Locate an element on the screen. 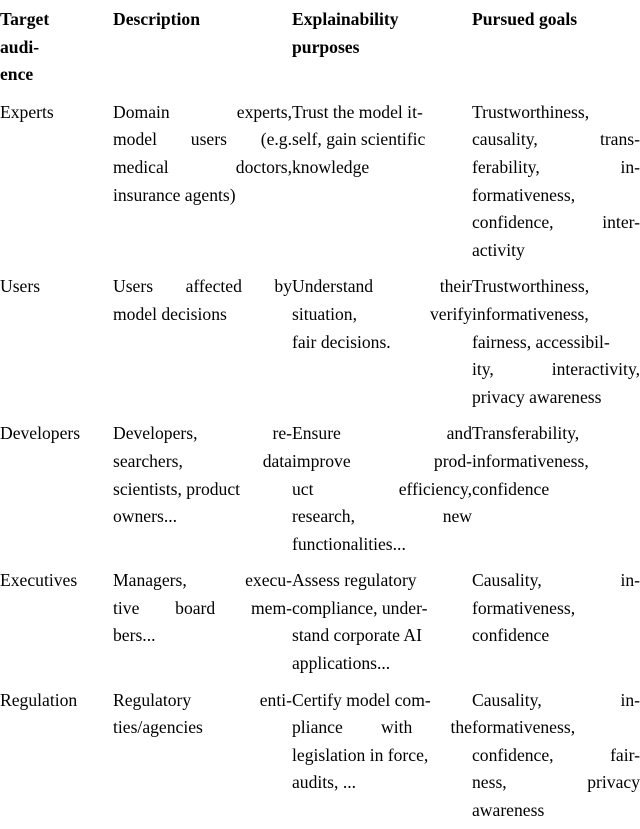 This screenshot has width=640, height=829. text-line: Transferability, is located at coordinates (526, 433).